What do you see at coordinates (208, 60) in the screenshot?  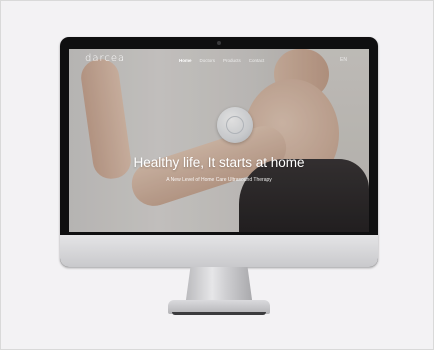 I see `nav-item-doctors: Doctors` at bounding box center [208, 60].